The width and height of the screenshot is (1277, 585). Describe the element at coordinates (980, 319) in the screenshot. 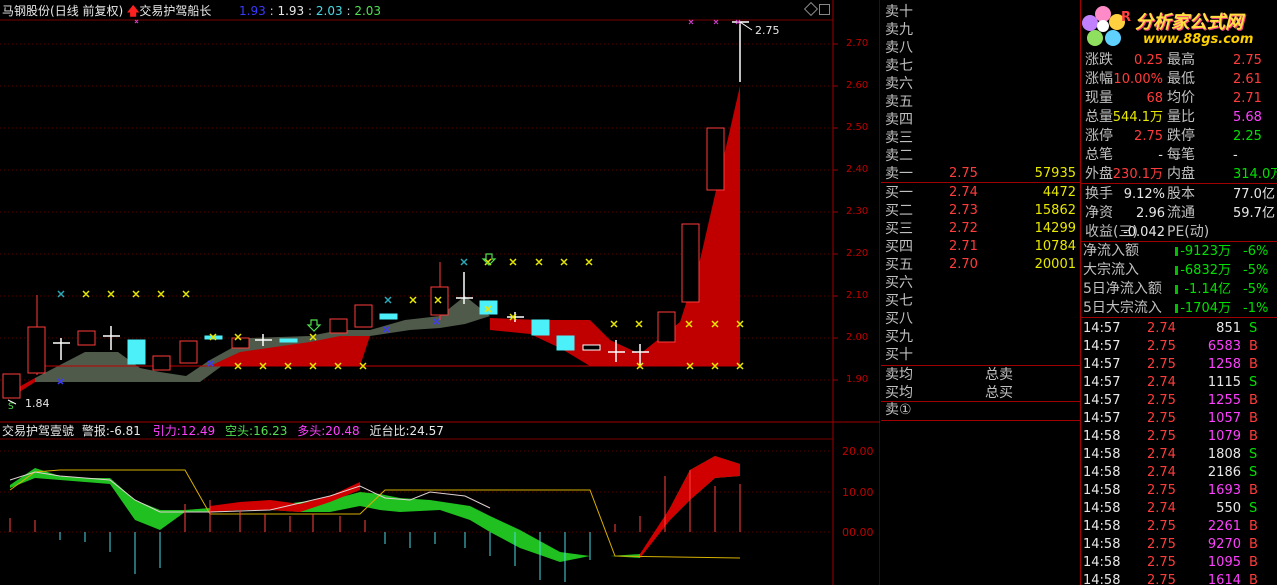

I see `buy-level-row: 买八` at that location.